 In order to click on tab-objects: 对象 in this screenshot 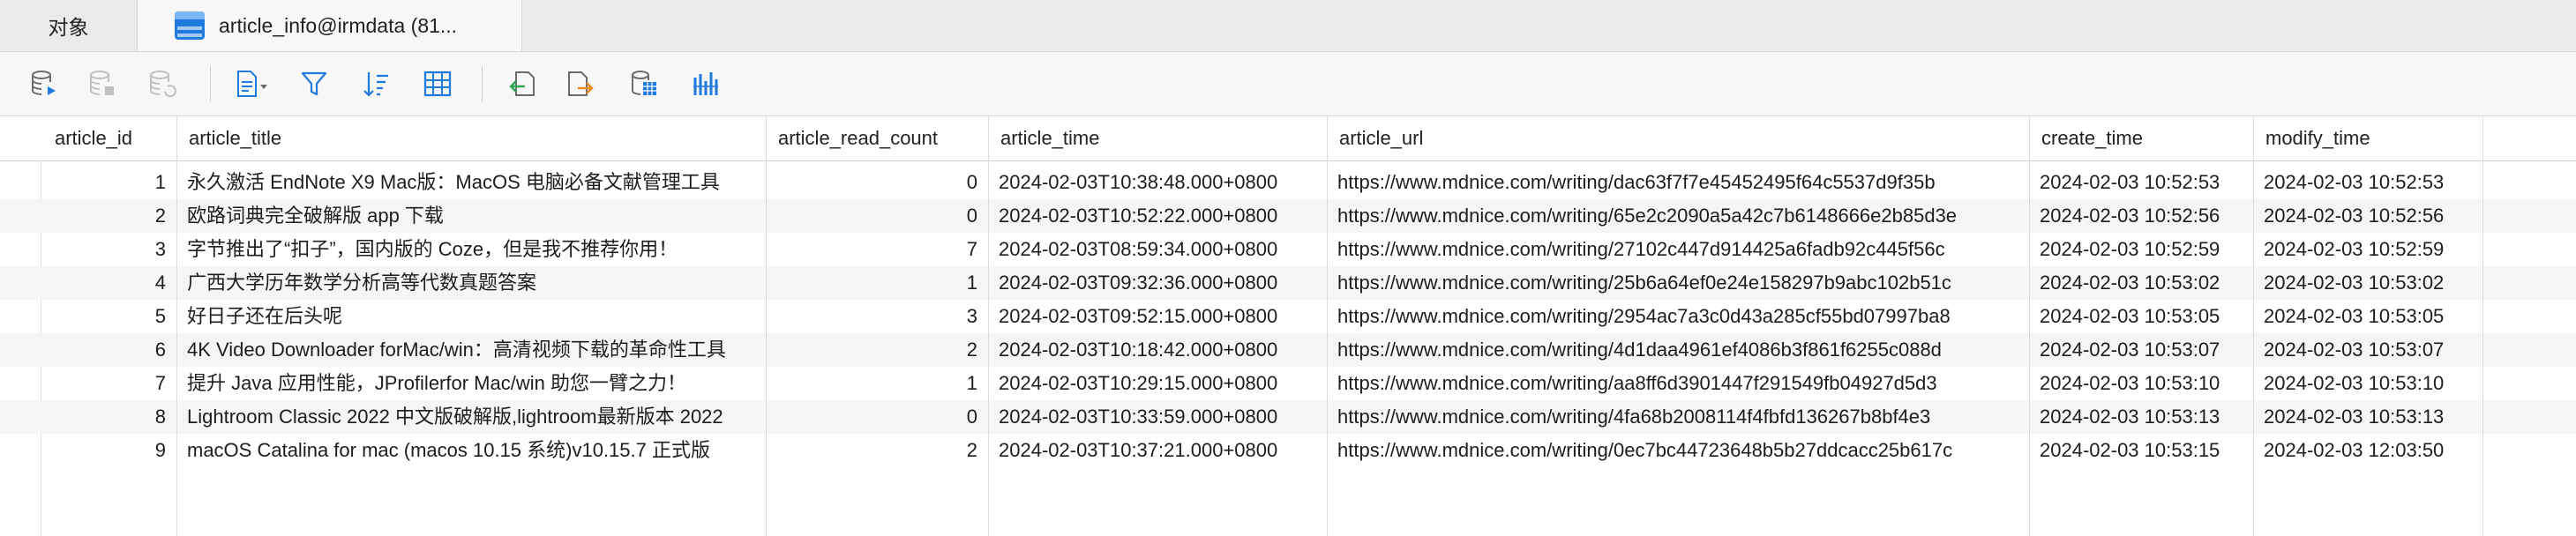, I will do `click(69, 25)`.